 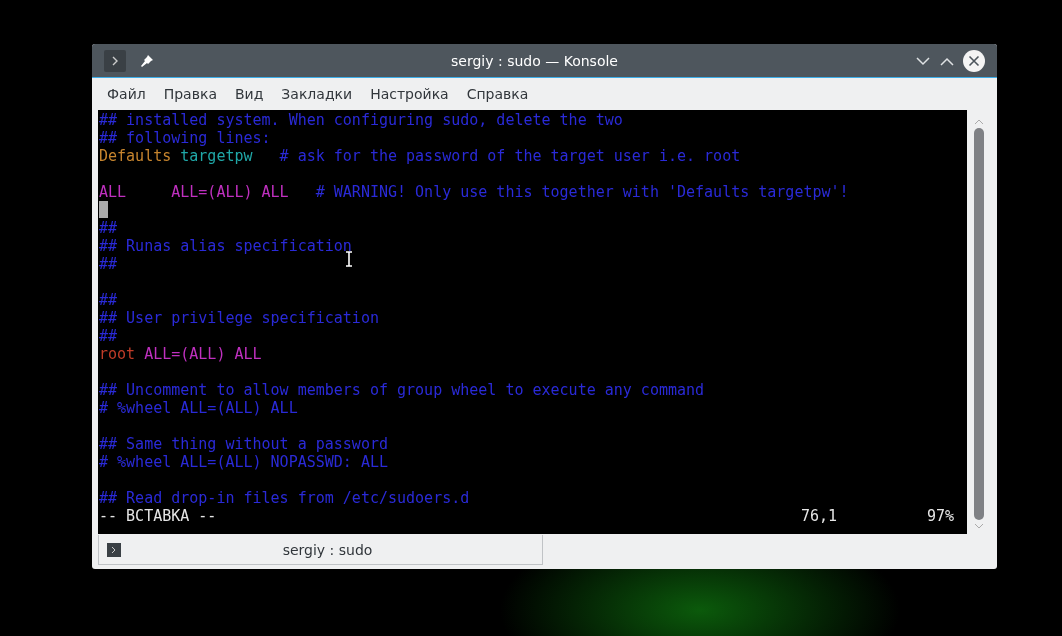 I want to click on mode-indicator: -- ВСТАВКА --, so click(x=158, y=516).